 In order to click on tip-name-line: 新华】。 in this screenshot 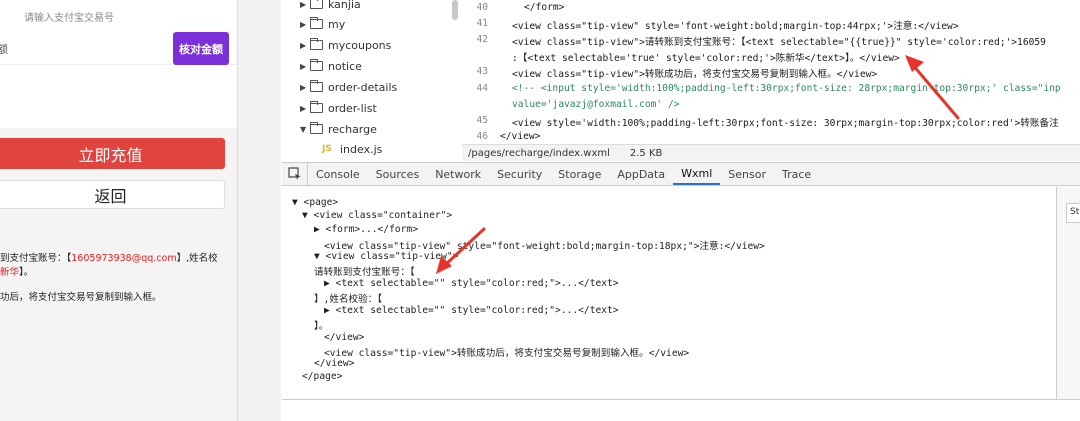, I will do `click(16, 271)`.